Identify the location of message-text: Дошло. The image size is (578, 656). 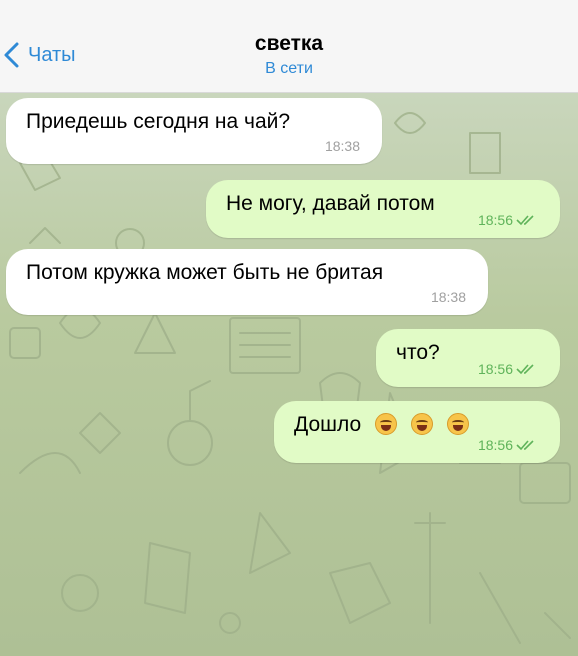
(328, 424).